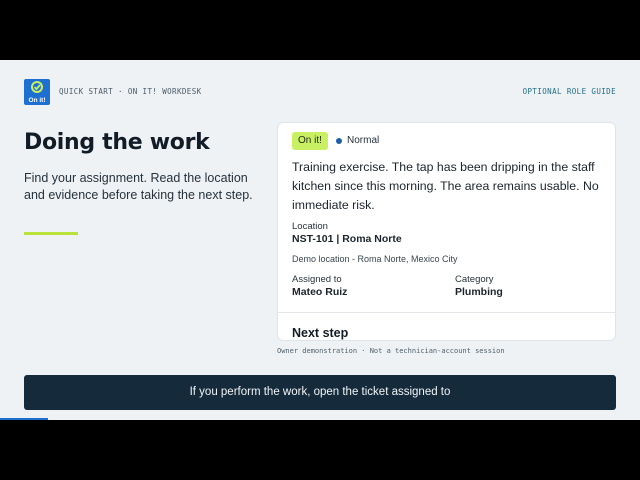 This screenshot has height=480, width=640. I want to click on assigned-to-value: Mateo Ruiz, so click(320, 292).